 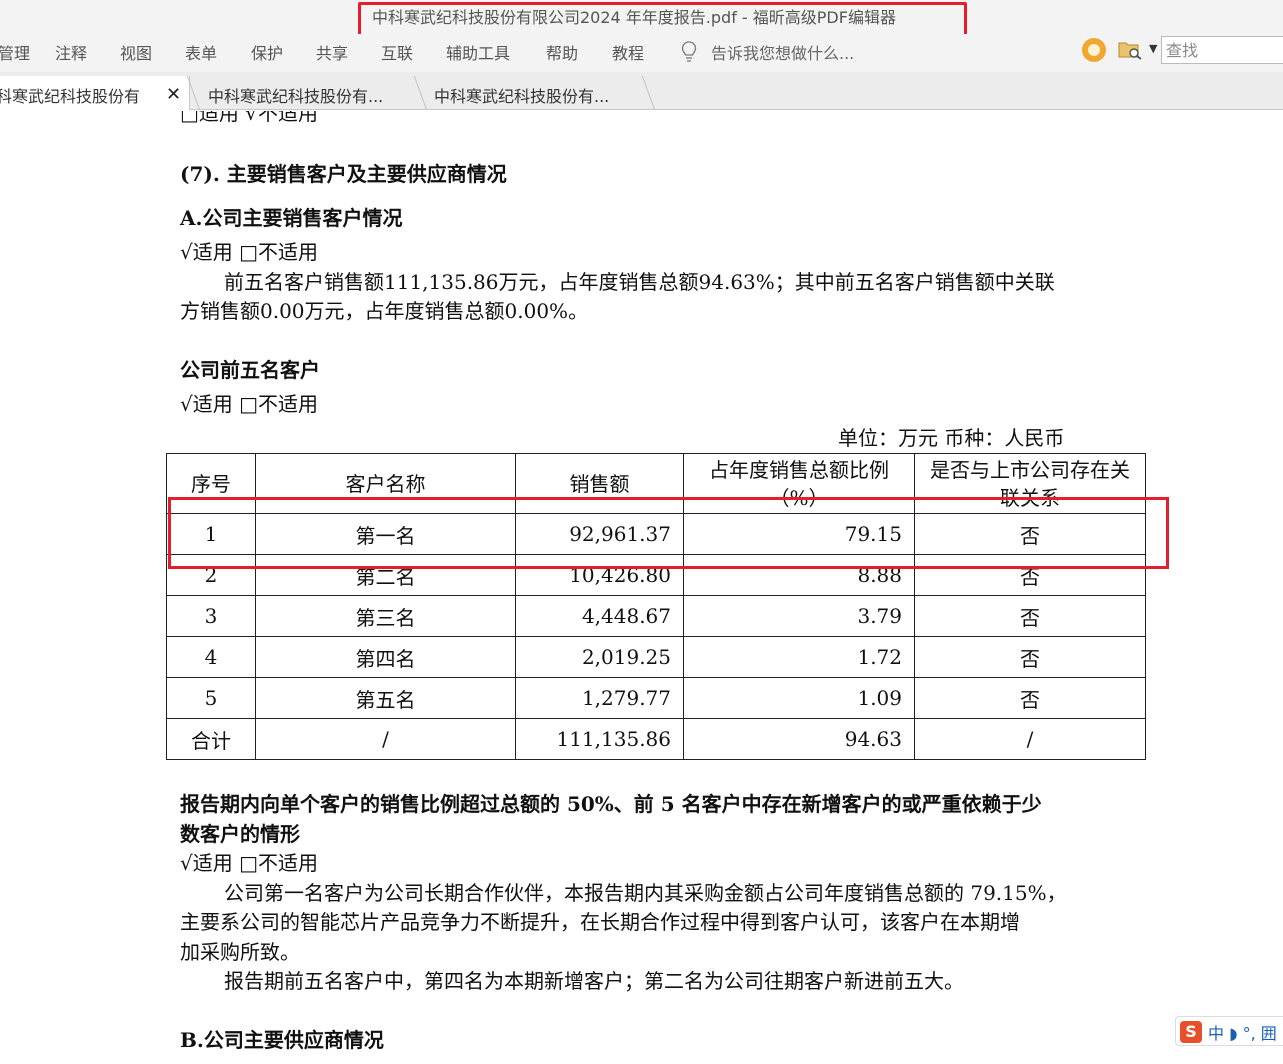 What do you see at coordinates (211, 575) in the screenshot?
I see `table-cell: 2` at bounding box center [211, 575].